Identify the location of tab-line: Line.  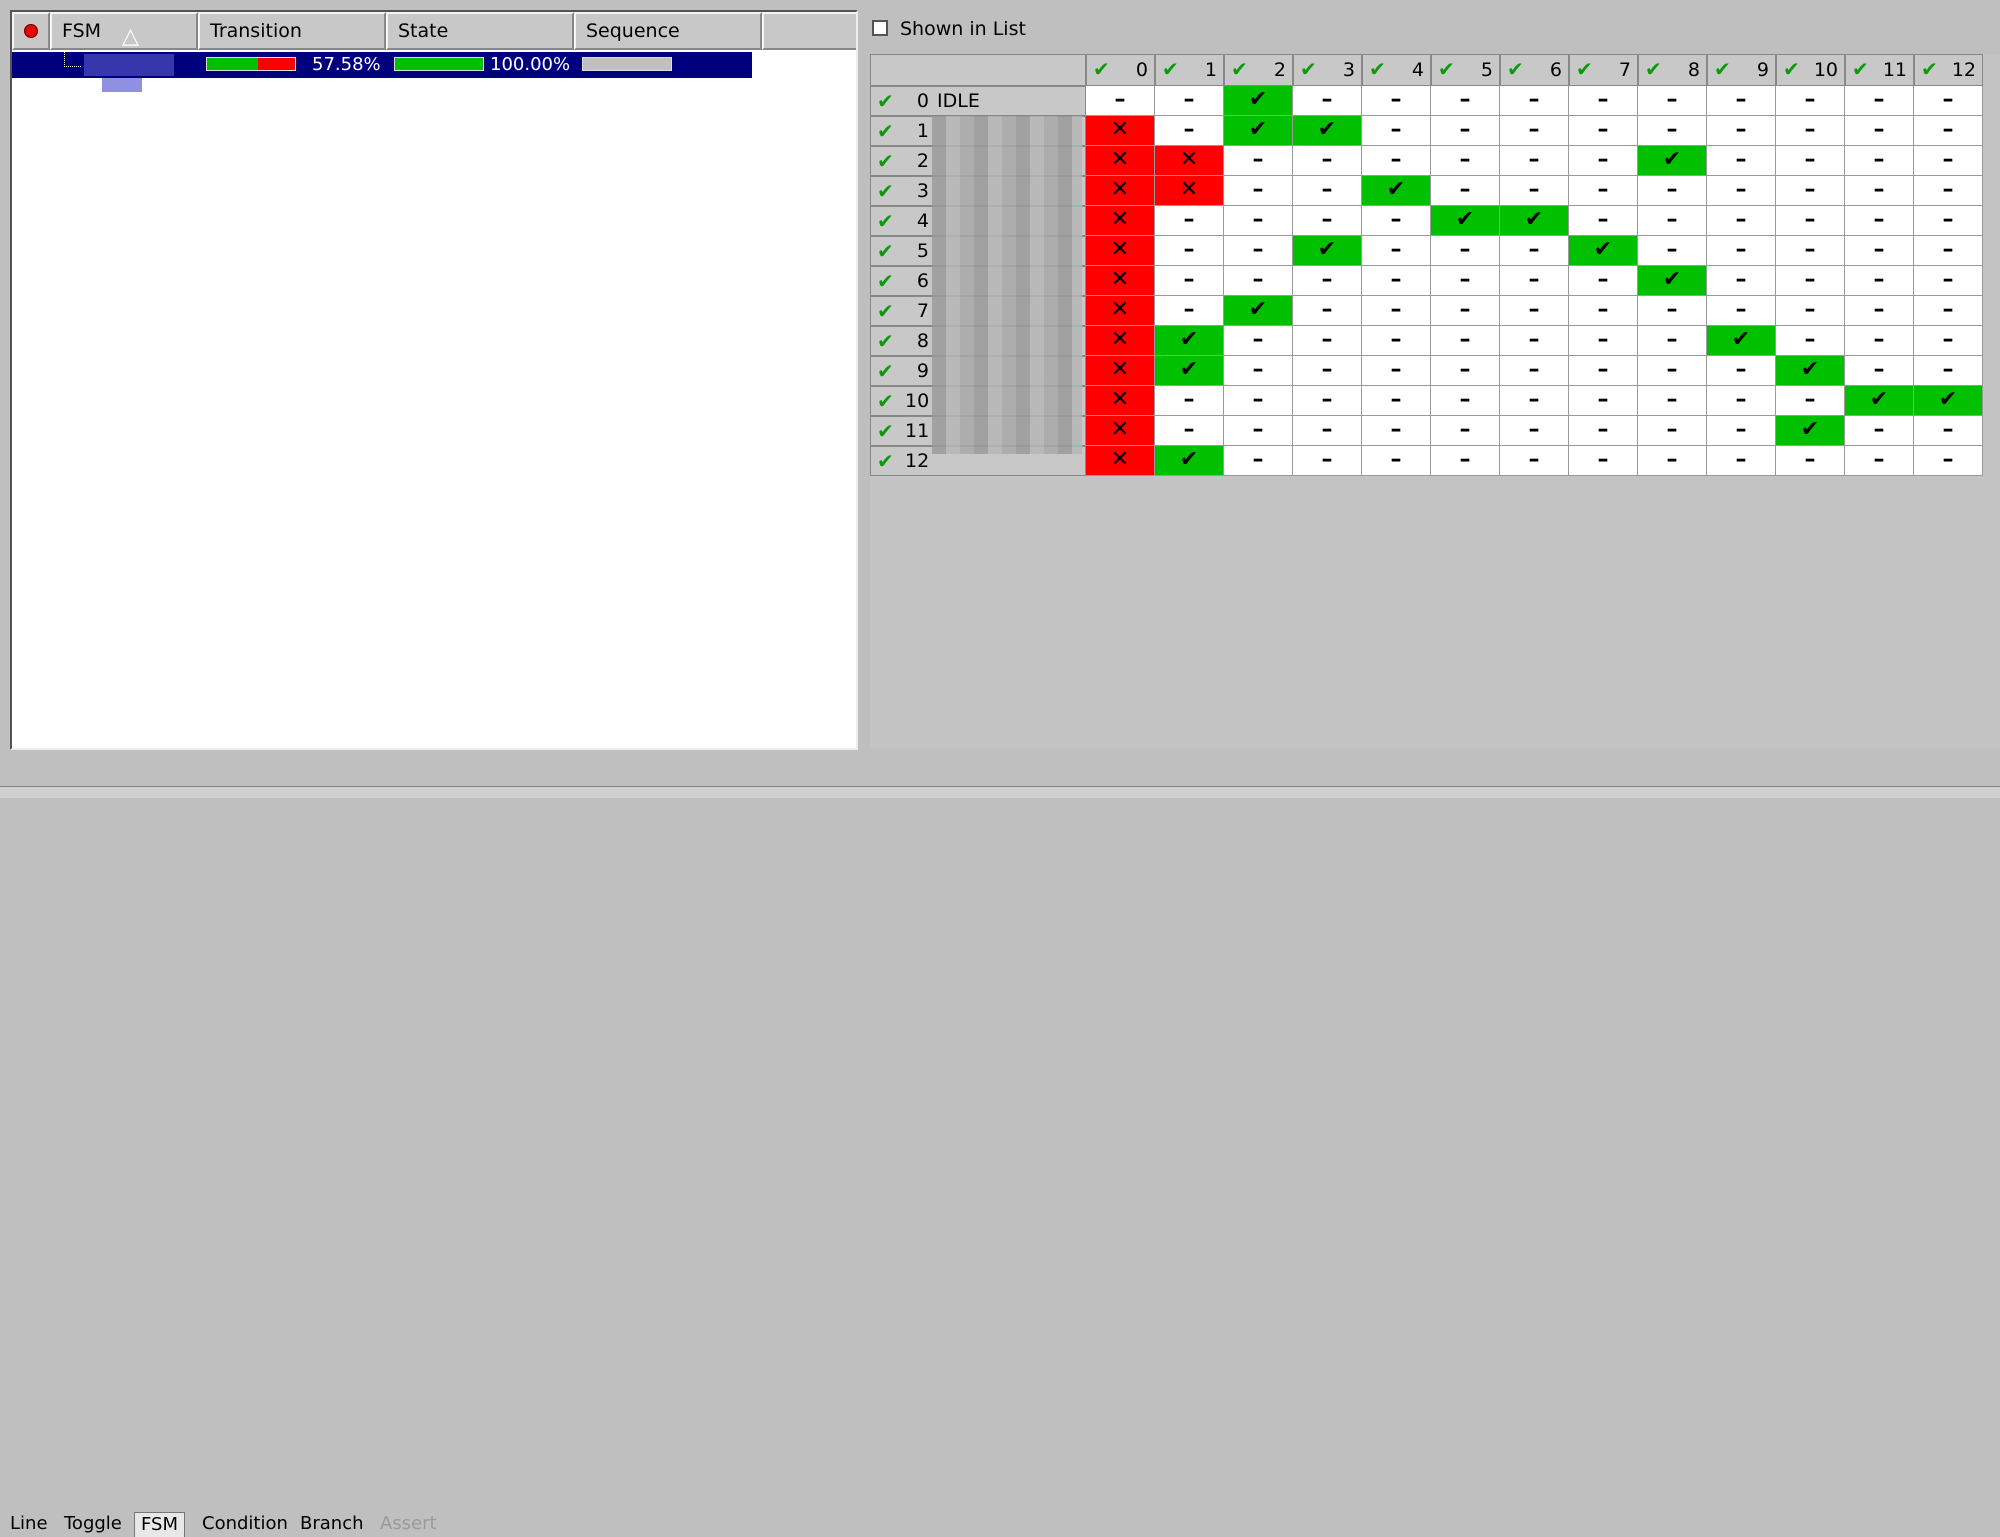
(29, 1524).